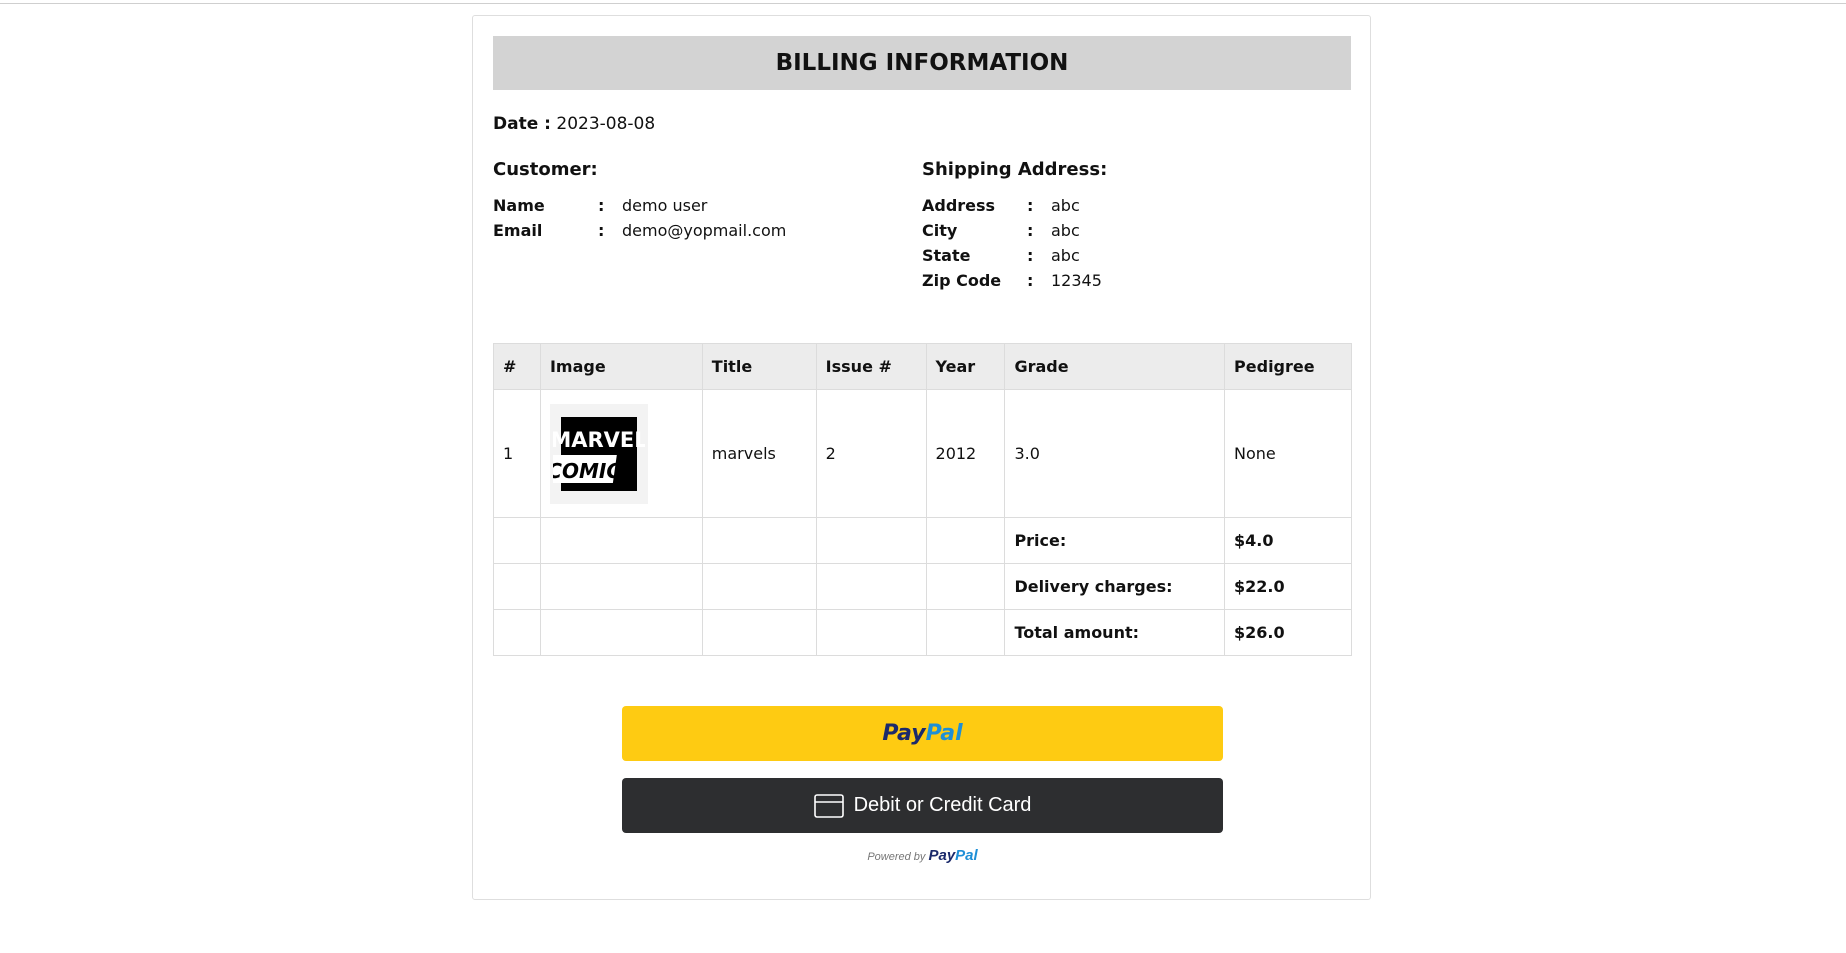  Describe the element at coordinates (940, 230) in the screenshot. I see `field-label: City` at that location.